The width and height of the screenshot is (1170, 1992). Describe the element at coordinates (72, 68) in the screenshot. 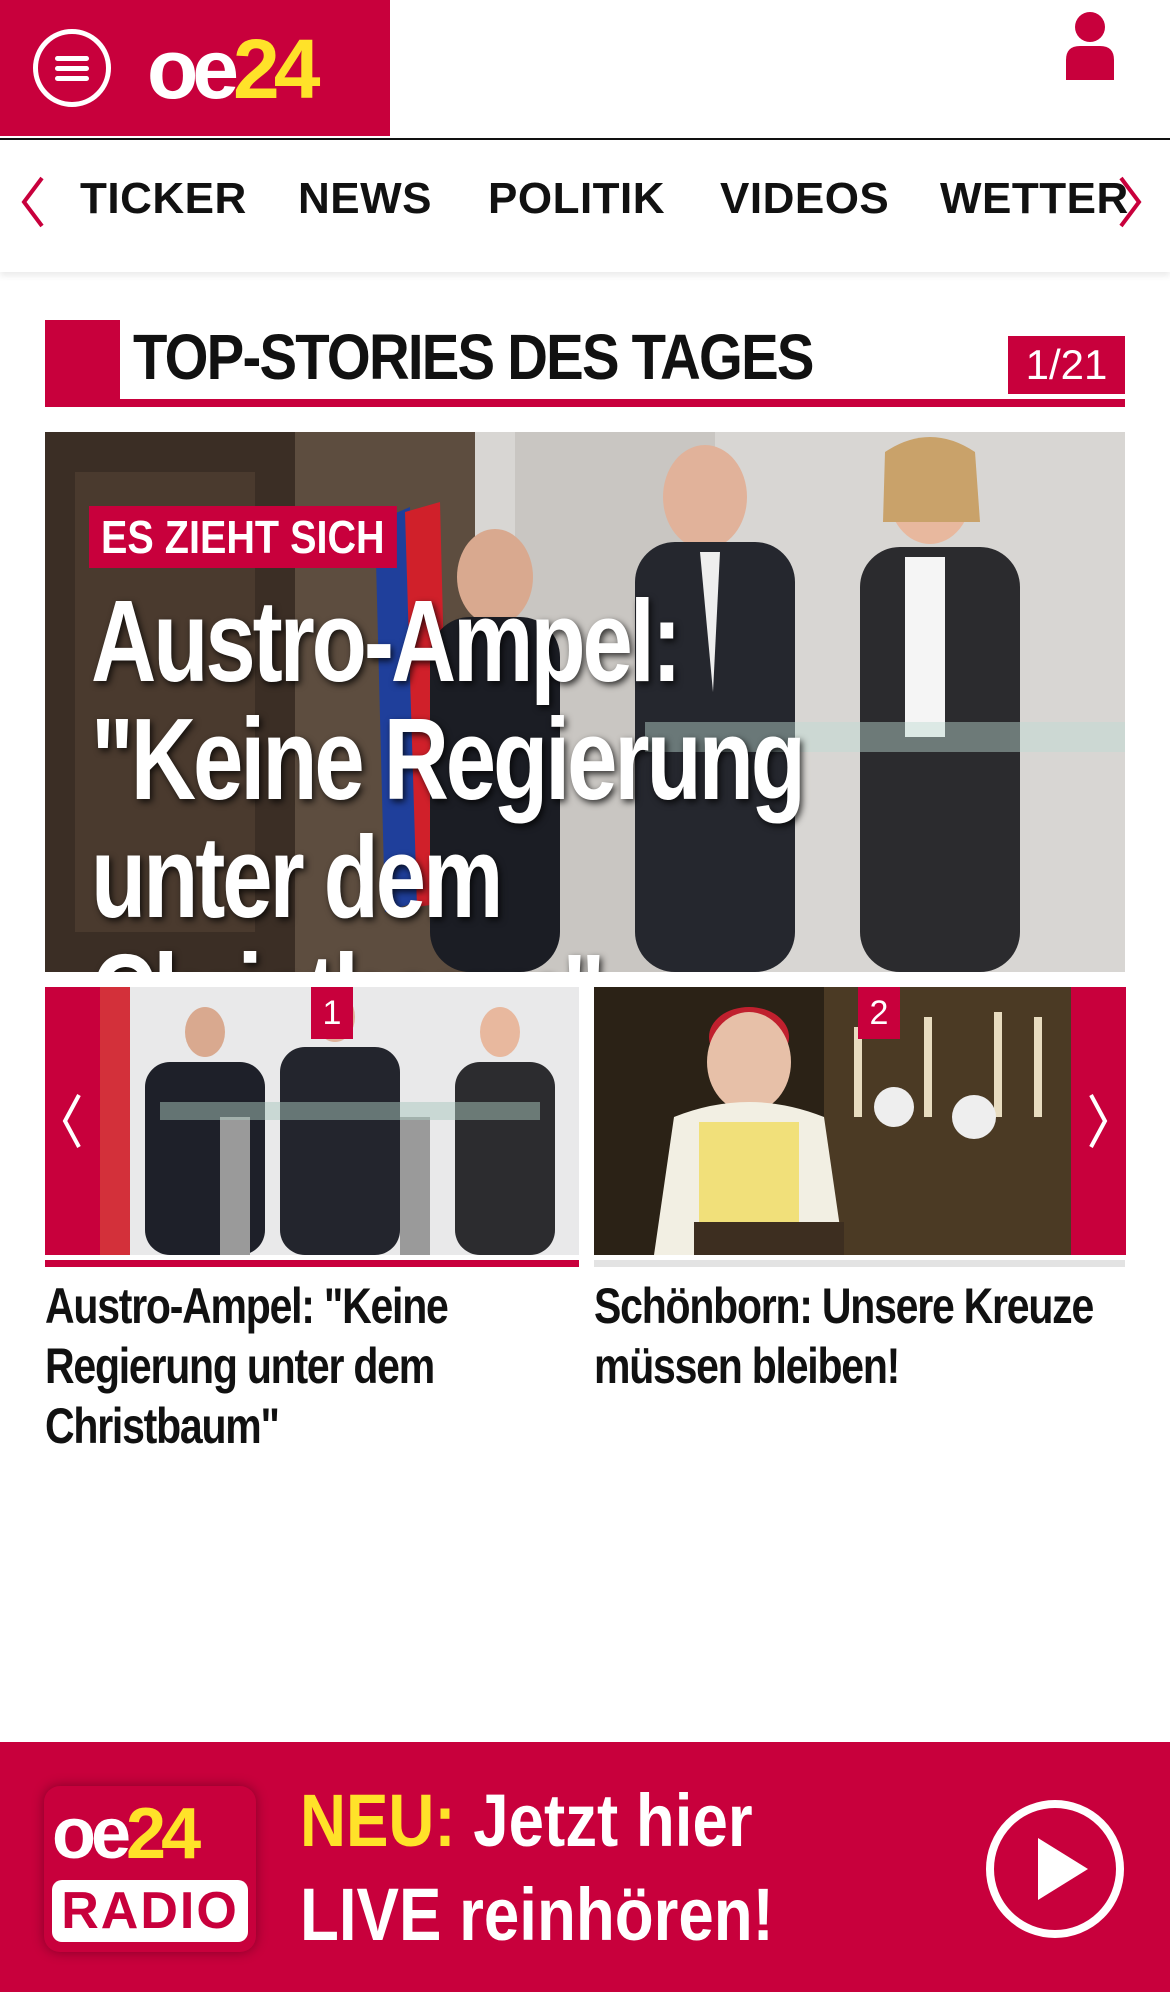

I see `hamburger-icon` at that location.